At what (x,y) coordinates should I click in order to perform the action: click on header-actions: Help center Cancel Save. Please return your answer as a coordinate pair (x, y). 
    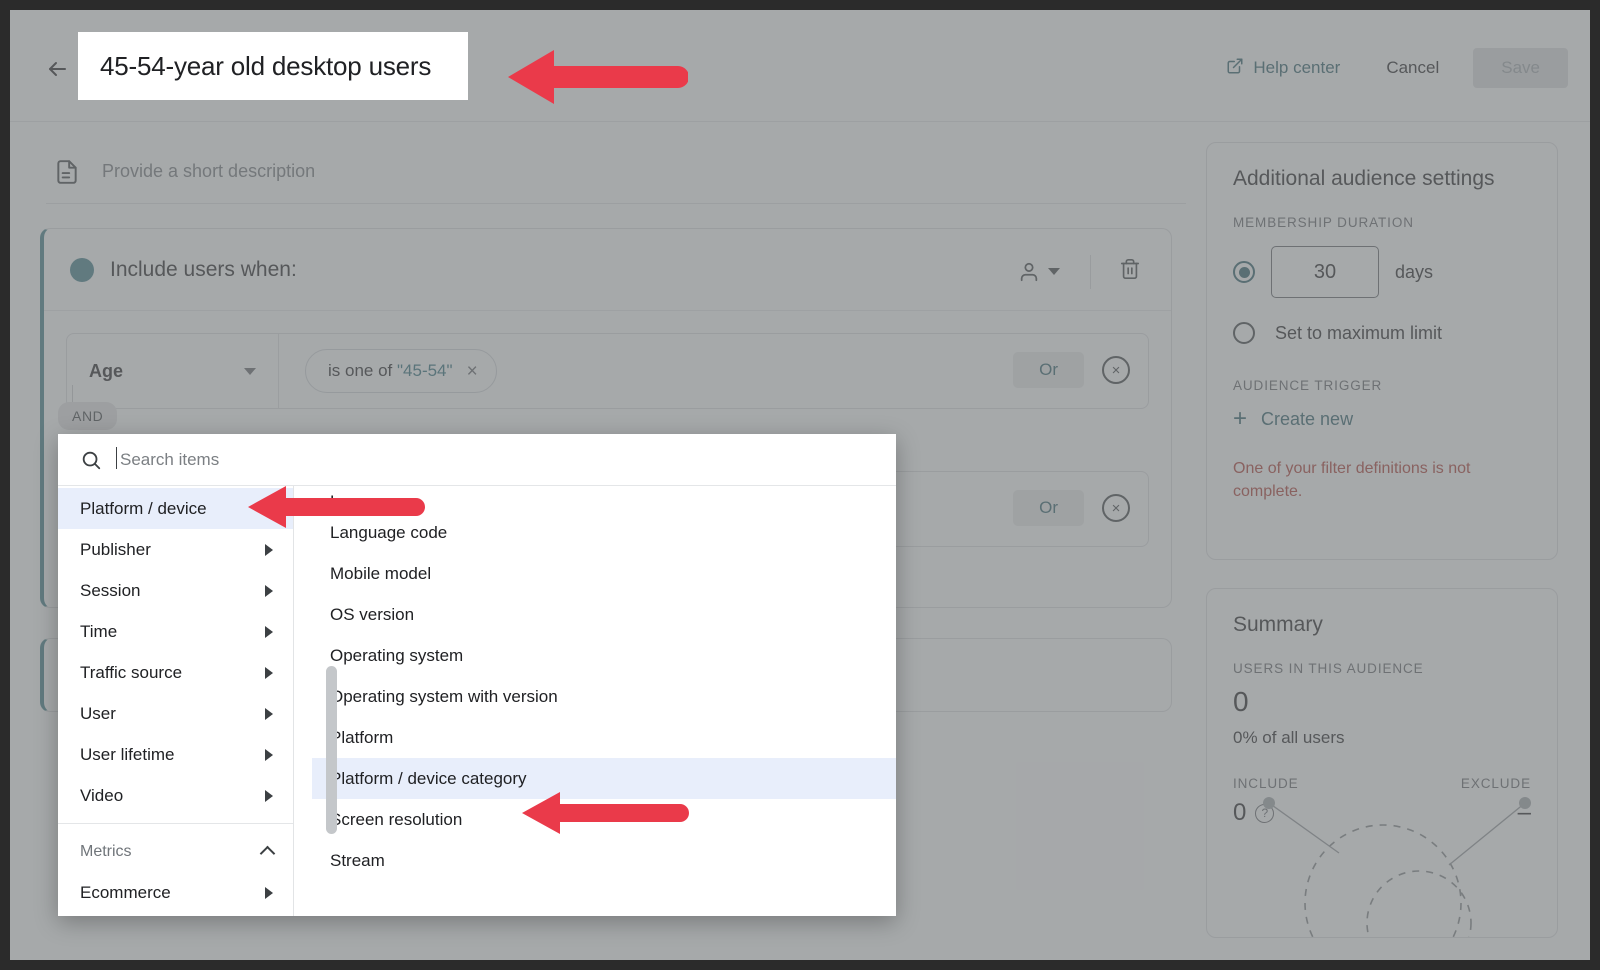
    Looking at the image, I should click on (1390, 68).